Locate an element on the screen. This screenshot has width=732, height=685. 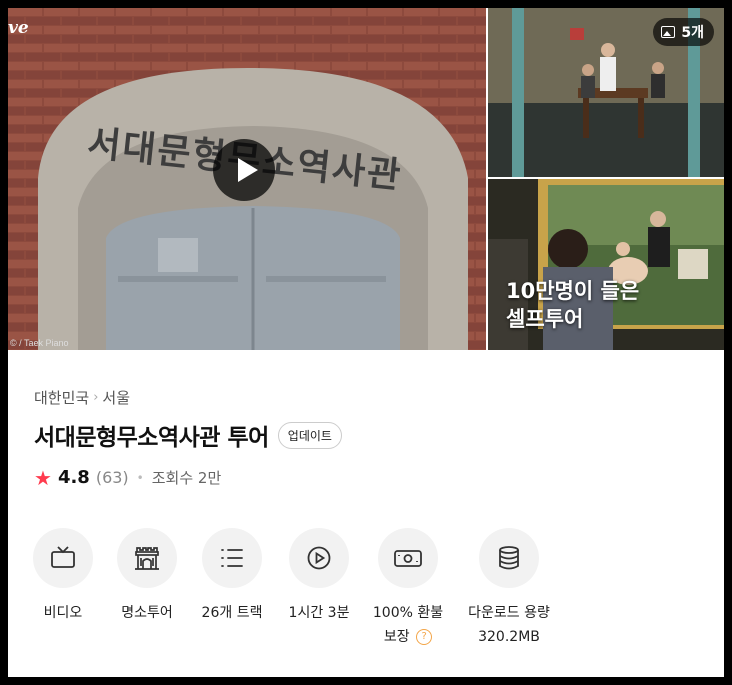
update-badge: 업데이트 is located at coordinates (309, 435).